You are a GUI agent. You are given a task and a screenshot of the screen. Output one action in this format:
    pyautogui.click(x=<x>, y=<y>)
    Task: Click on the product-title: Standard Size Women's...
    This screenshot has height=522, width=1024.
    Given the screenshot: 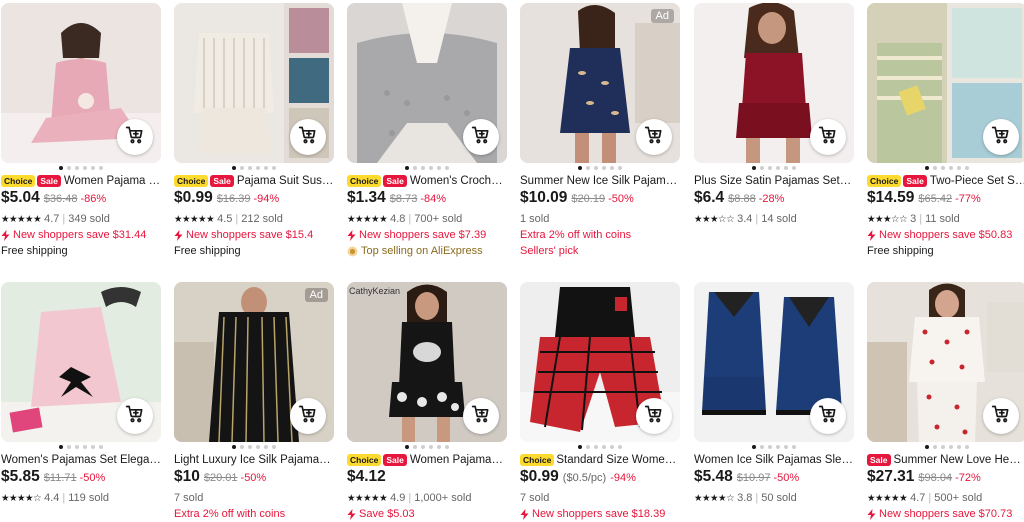 What is the action you would take?
    pyautogui.click(x=618, y=460)
    